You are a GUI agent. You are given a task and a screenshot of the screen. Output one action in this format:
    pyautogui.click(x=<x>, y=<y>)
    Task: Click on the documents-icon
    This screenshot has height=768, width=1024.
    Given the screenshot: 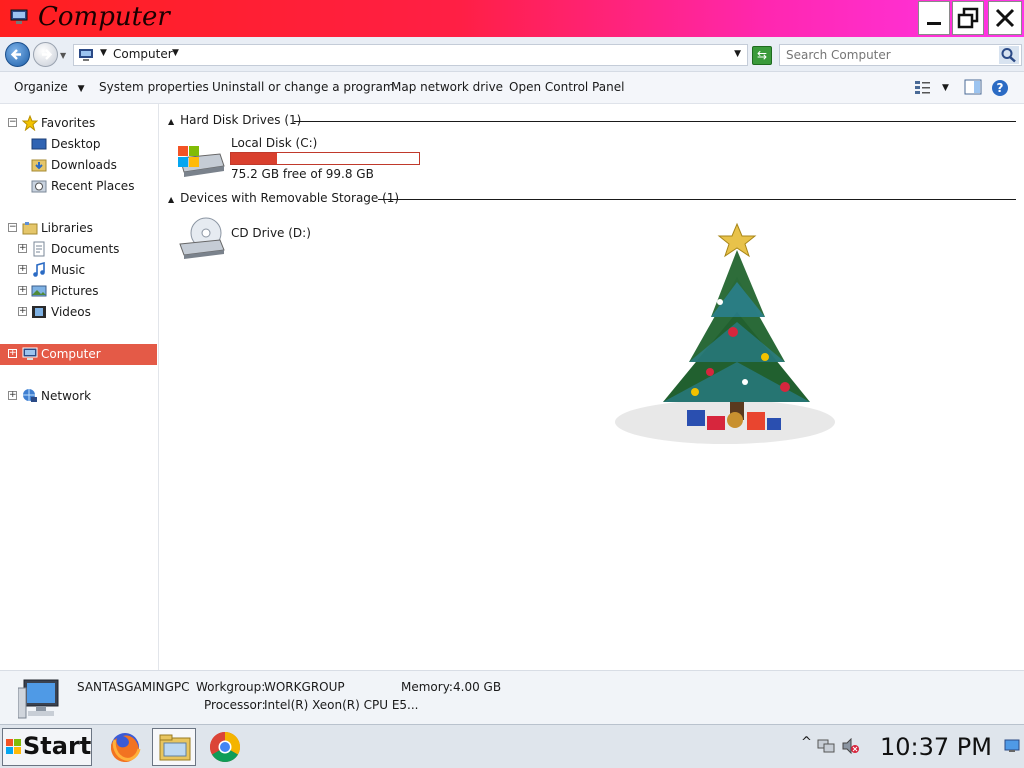 What is the action you would take?
    pyautogui.click(x=39, y=249)
    